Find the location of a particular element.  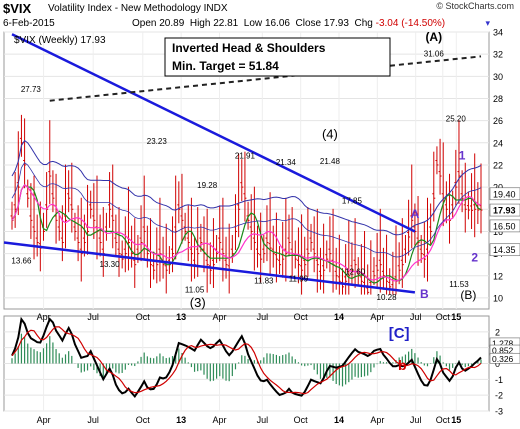

value-box-label: 19.40 is located at coordinates (504, 194).